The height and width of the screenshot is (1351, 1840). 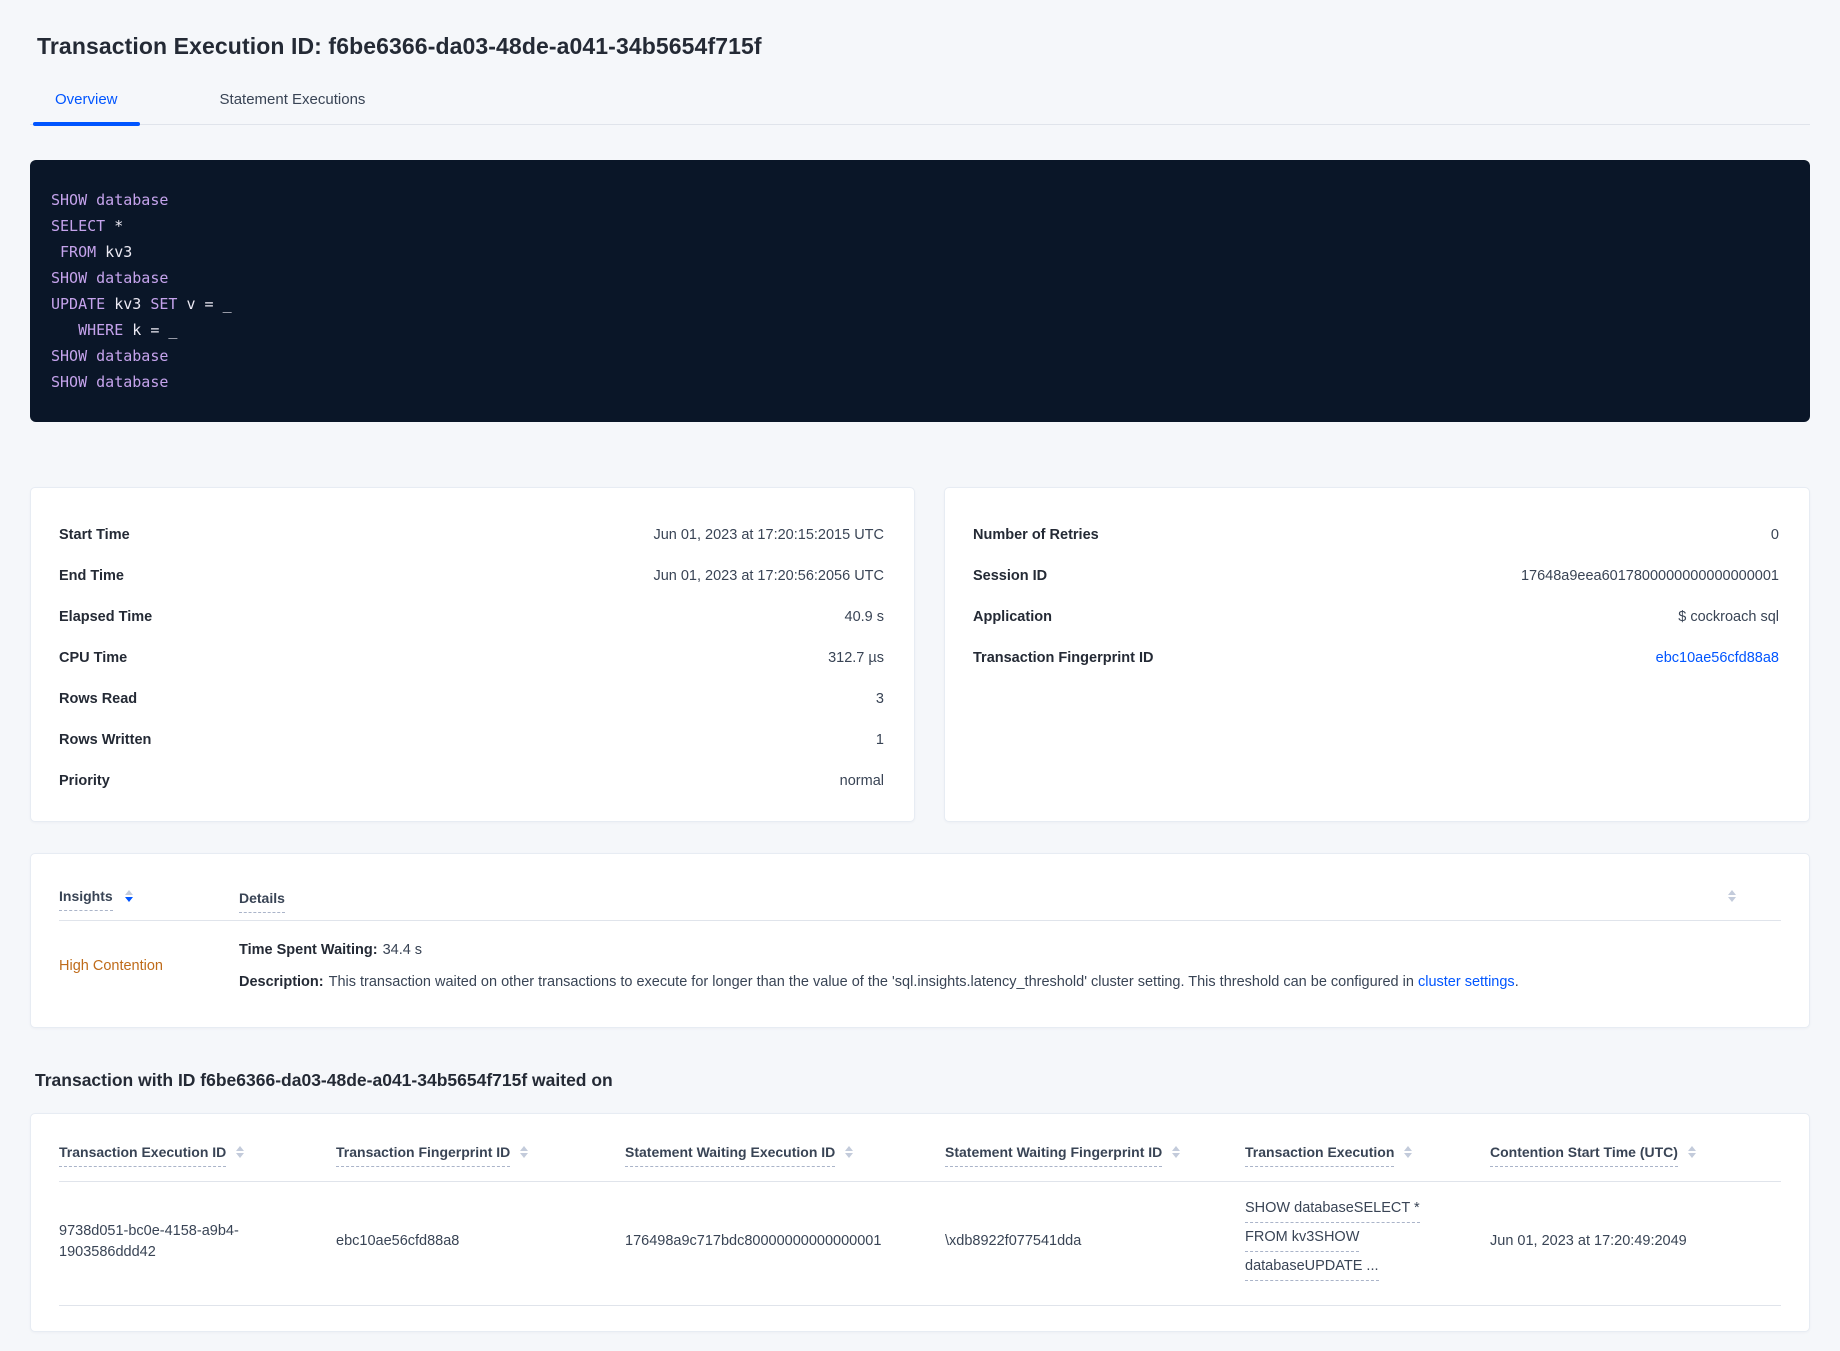 What do you see at coordinates (78, 304) in the screenshot?
I see `sql-keyword: UPDATE` at bounding box center [78, 304].